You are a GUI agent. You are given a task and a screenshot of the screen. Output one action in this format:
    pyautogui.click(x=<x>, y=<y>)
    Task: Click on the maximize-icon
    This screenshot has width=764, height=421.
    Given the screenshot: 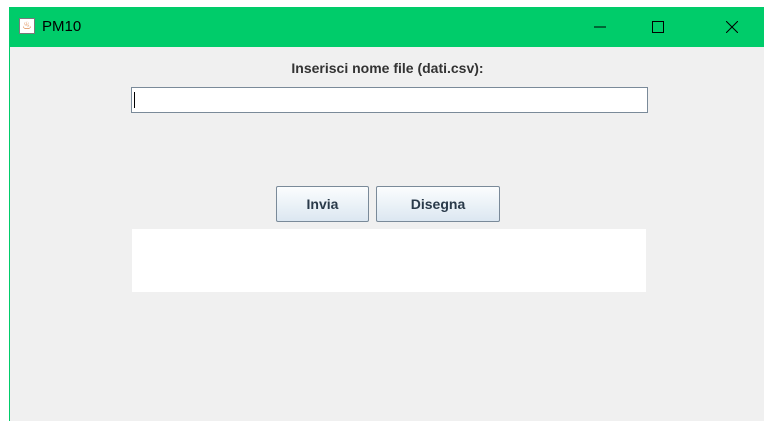 What is the action you would take?
    pyautogui.click(x=658, y=27)
    